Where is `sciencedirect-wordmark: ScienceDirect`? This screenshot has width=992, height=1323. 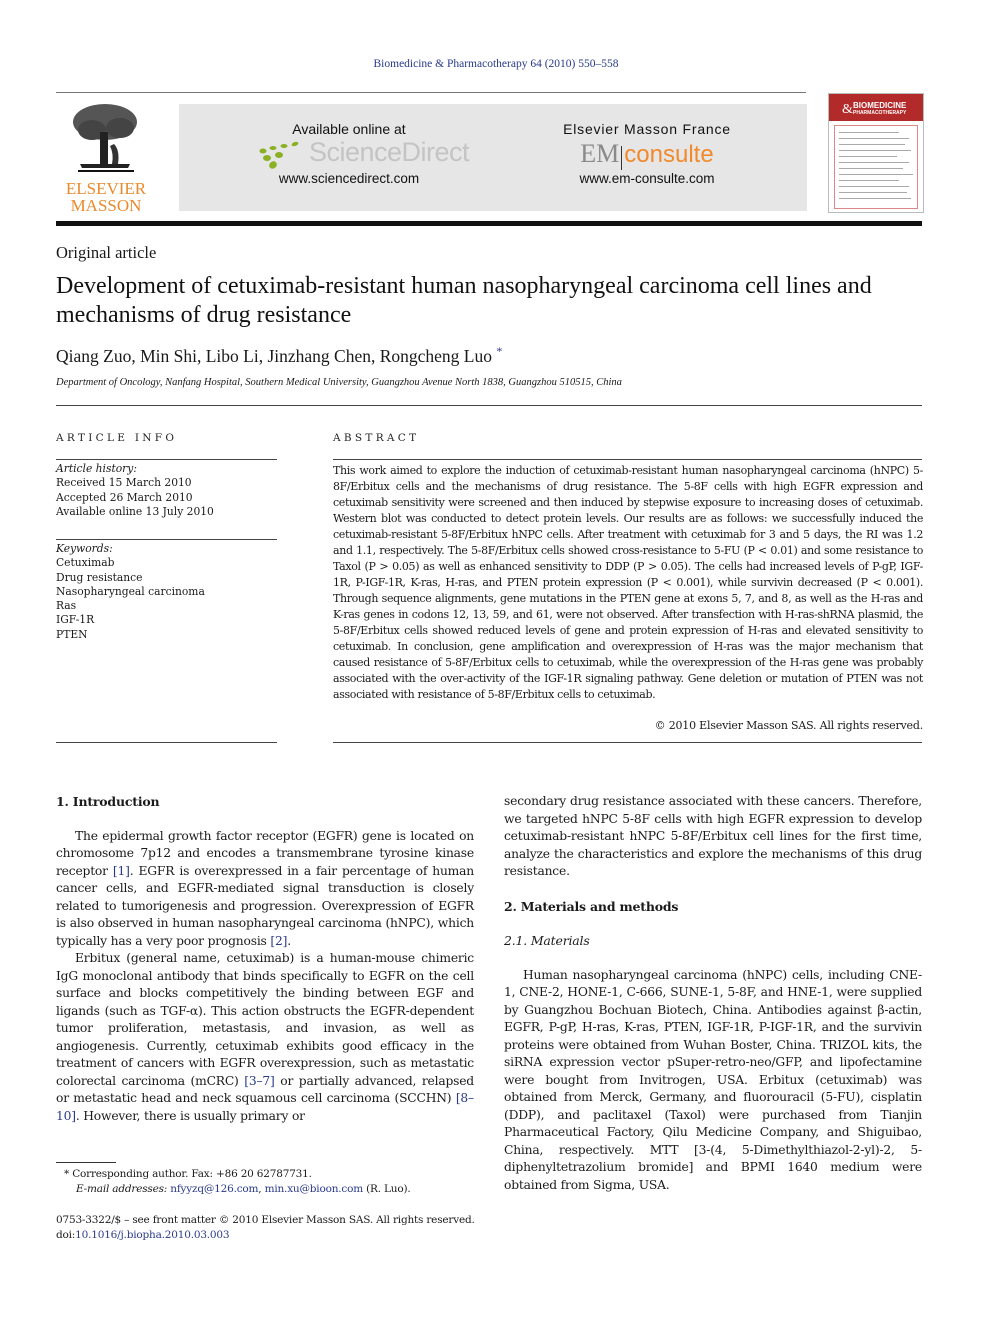
sciencedirect-wordmark: ScienceDirect is located at coordinates (389, 152).